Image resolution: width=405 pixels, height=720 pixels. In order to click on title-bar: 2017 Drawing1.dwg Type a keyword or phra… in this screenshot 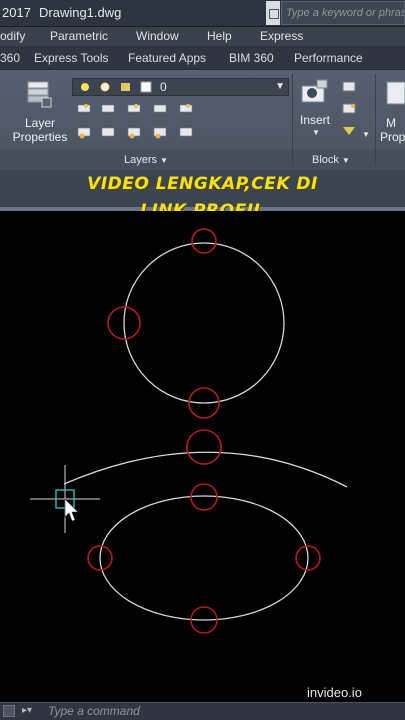, I will do `click(202, 13)`.